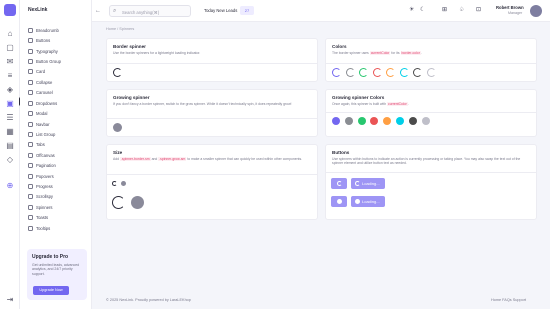 Image resolution: width=550 pixels, height=309 pixels. What do you see at coordinates (43, 228) in the screenshot?
I see `sidebar-item-label: Tooltips` at bounding box center [43, 228].